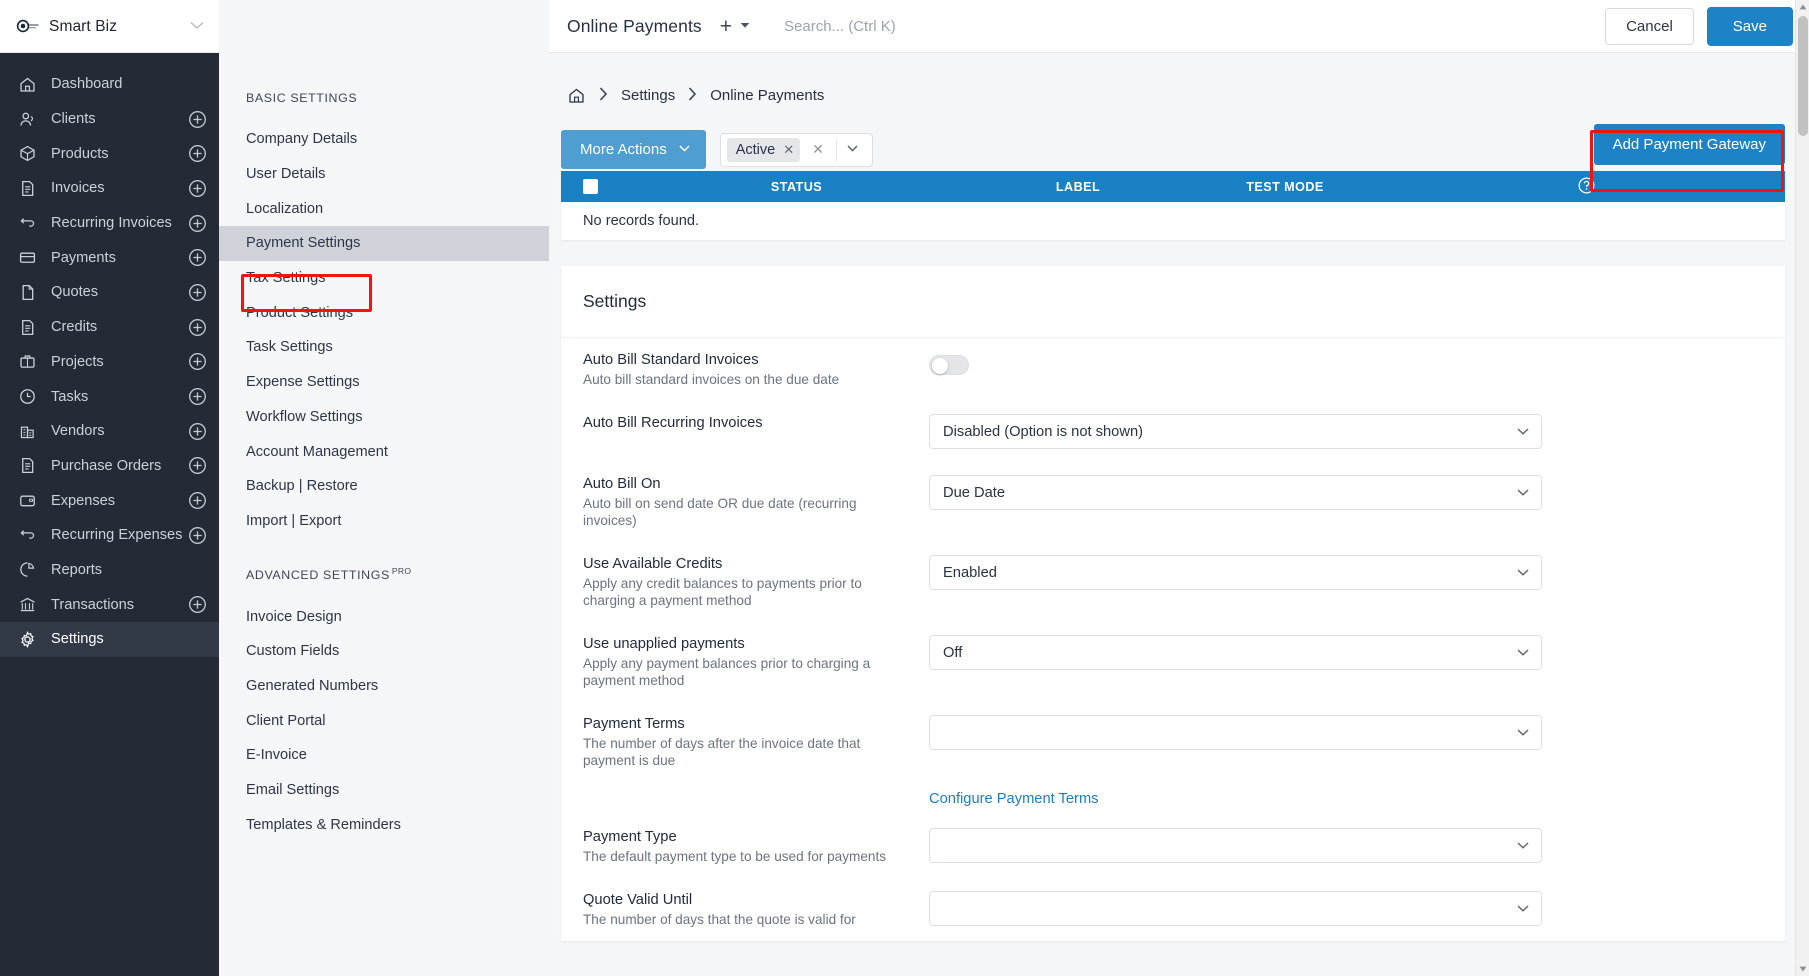 The width and height of the screenshot is (1809, 976). Describe the element at coordinates (384, 312) in the screenshot. I see `settings-item-product-settings: Product Settings` at that location.